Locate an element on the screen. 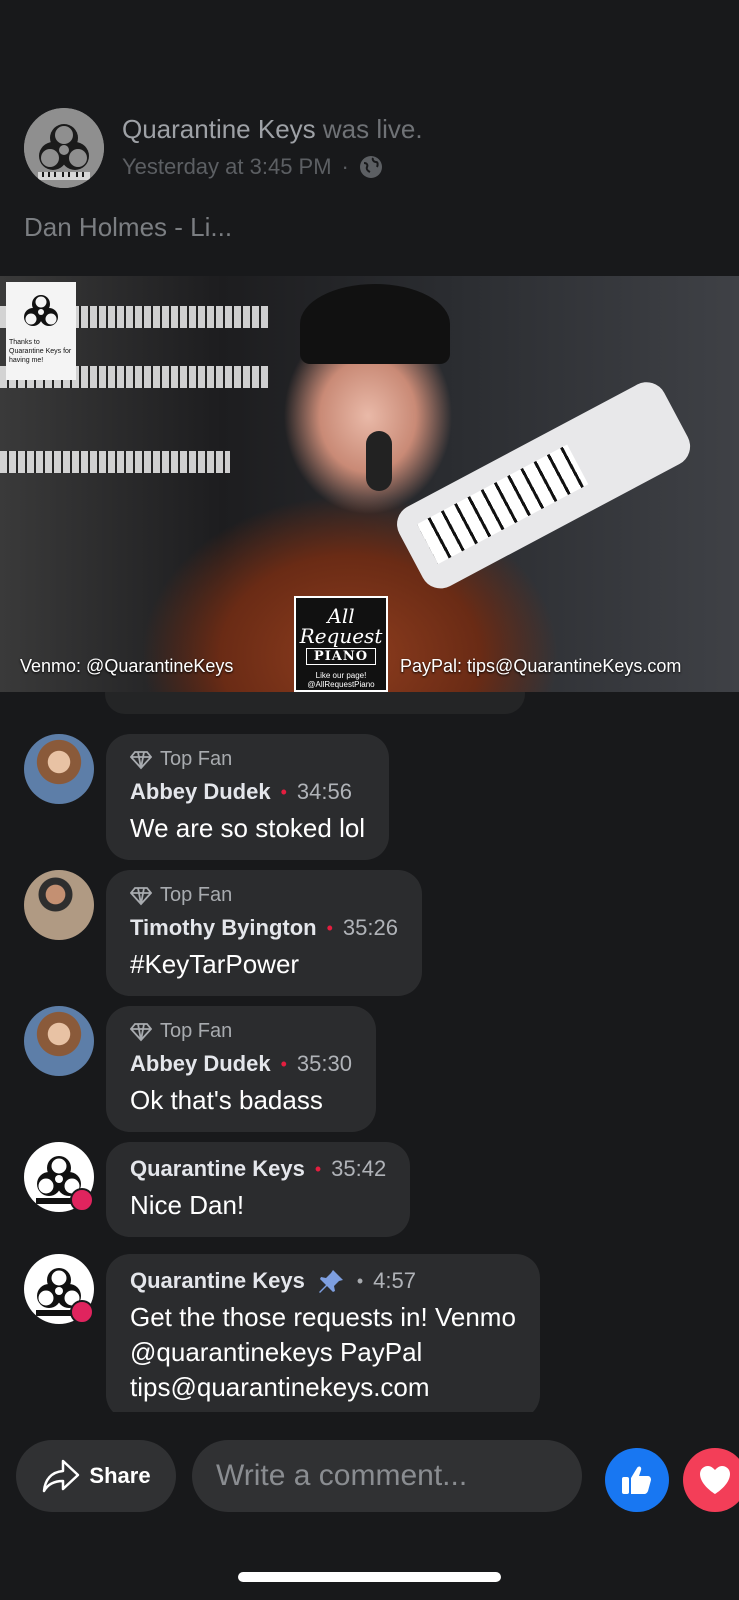 The image size is (739, 1600). share-label: Share is located at coordinates (120, 1475).